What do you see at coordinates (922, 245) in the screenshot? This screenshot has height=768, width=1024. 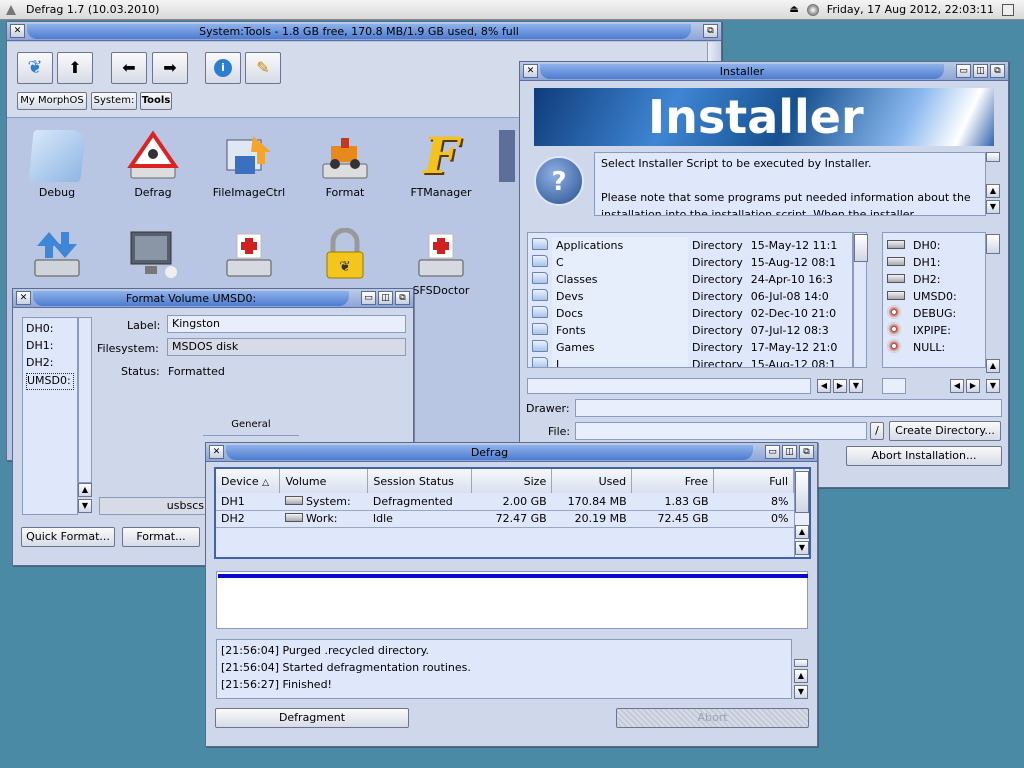 I see `volume-row: DH0:` at bounding box center [922, 245].